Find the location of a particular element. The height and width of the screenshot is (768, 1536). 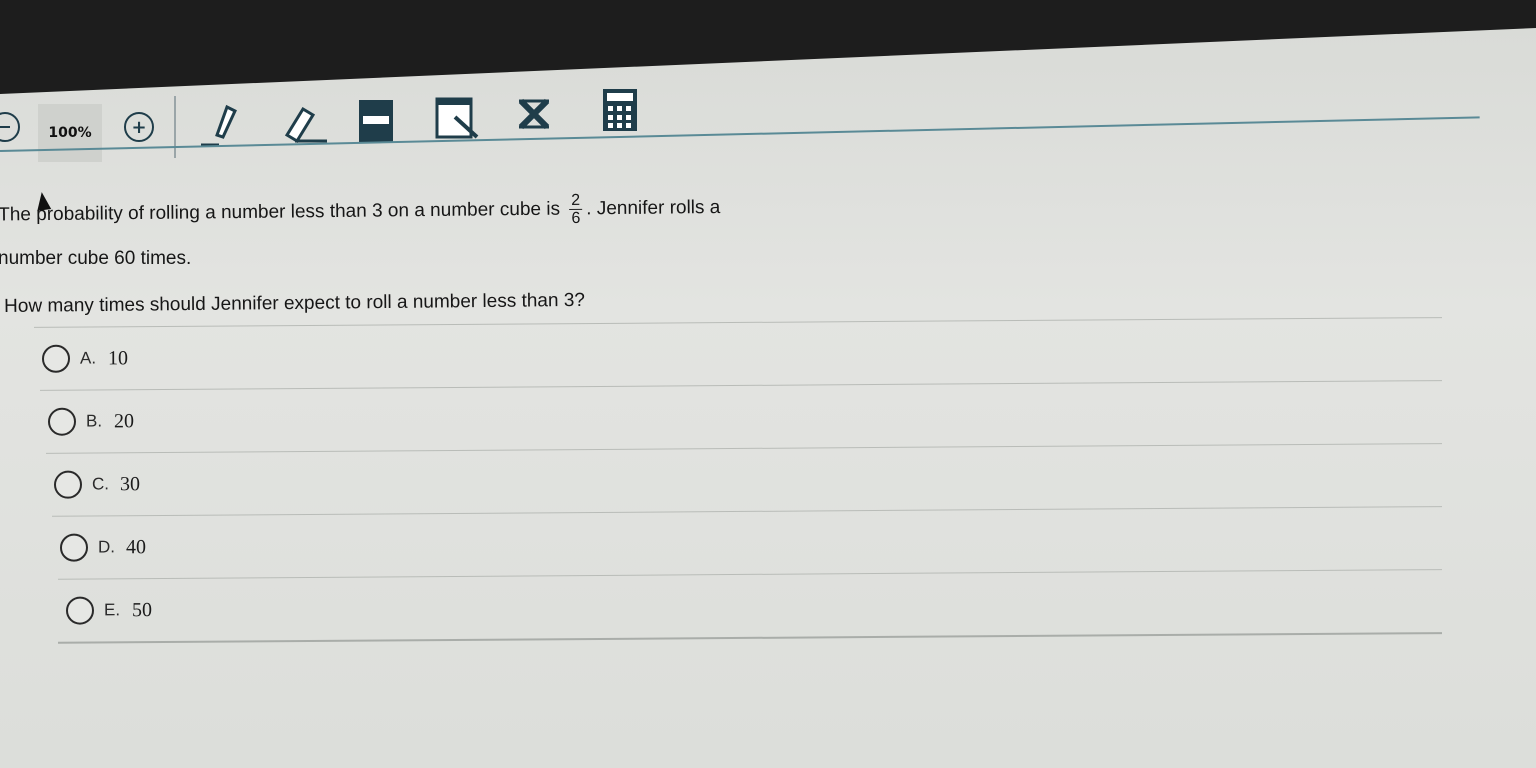

probability-fraction: 2 6 is located at coordinates (576, 209).